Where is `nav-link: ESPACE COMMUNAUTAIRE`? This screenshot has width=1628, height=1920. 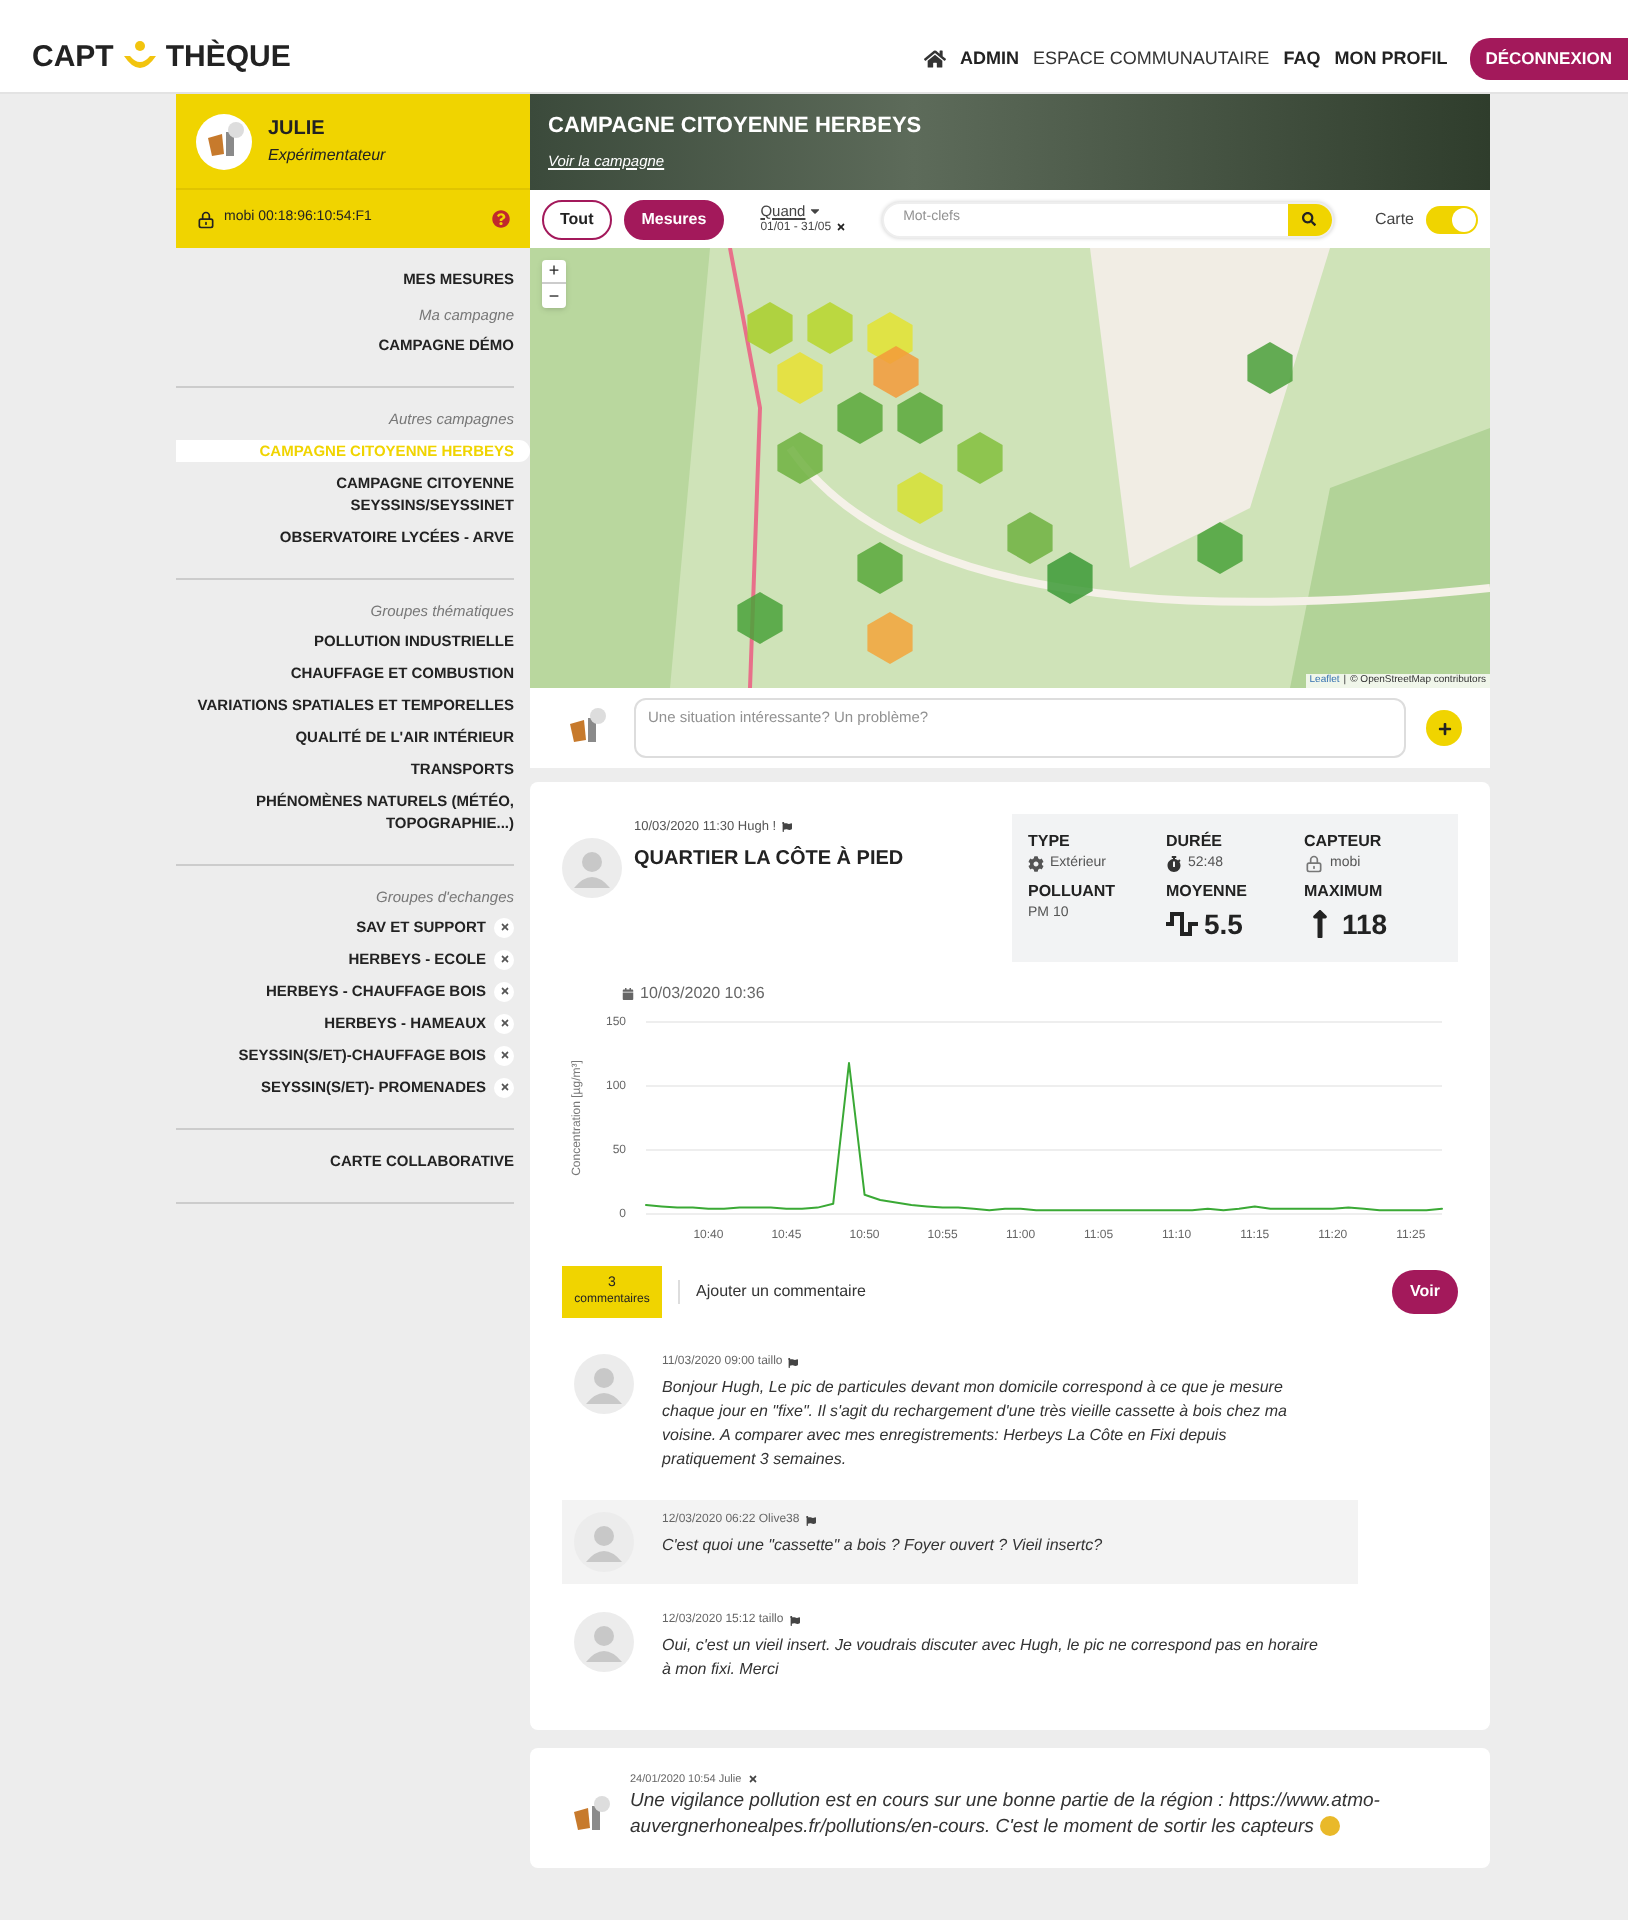 nav-link: ESPACE COMMUNAUTAIRE is located at coordinates (1151, 59).